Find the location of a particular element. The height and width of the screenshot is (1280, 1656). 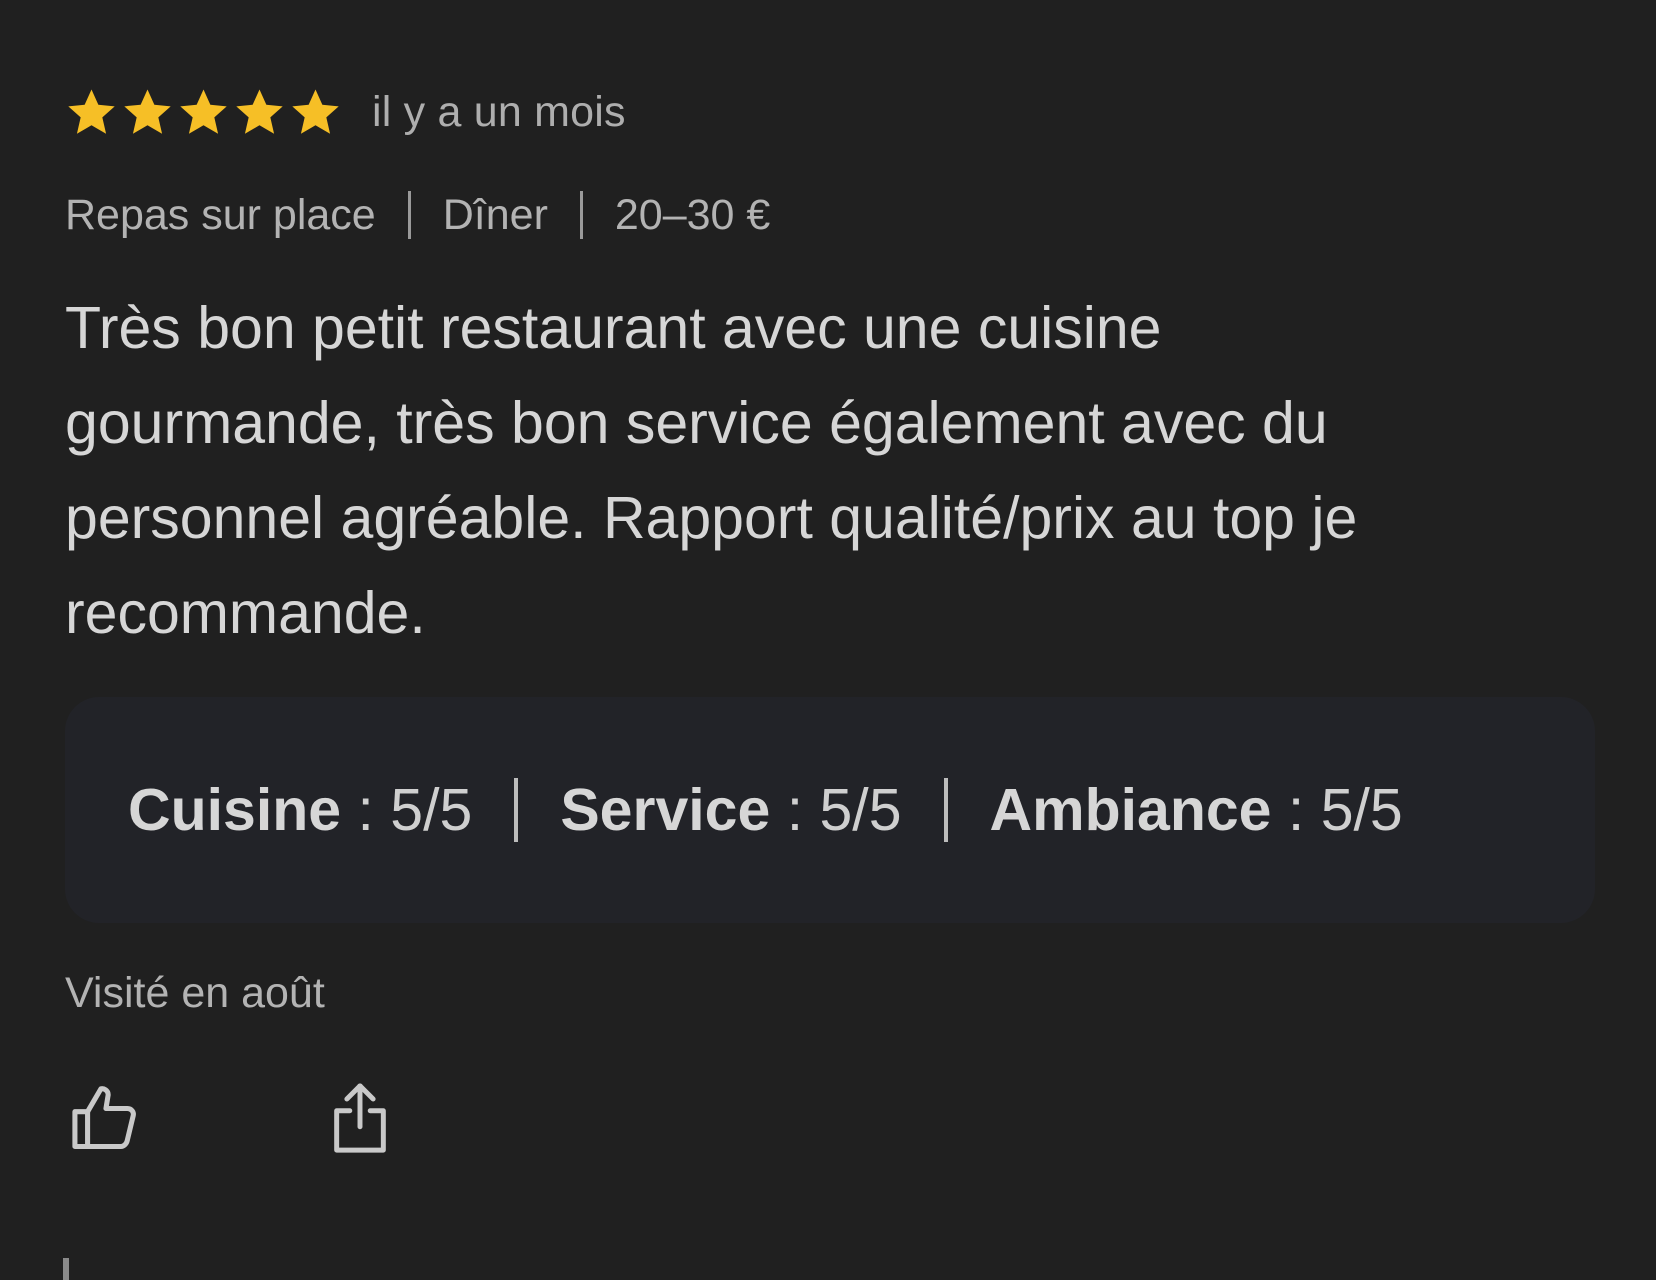

visited-date: Visité en août is located at coordinates (195, 993).